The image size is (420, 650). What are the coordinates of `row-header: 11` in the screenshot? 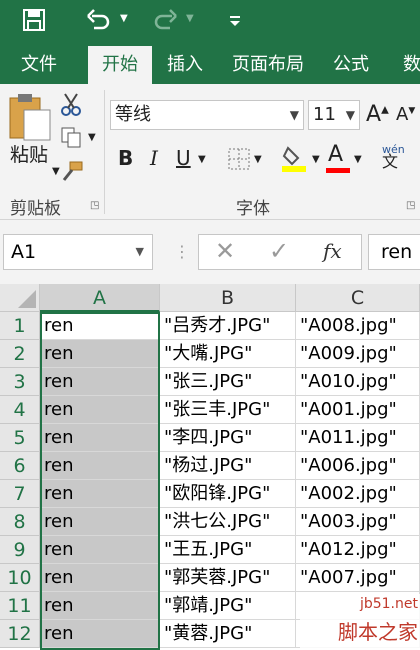 It's located at (20, 606).